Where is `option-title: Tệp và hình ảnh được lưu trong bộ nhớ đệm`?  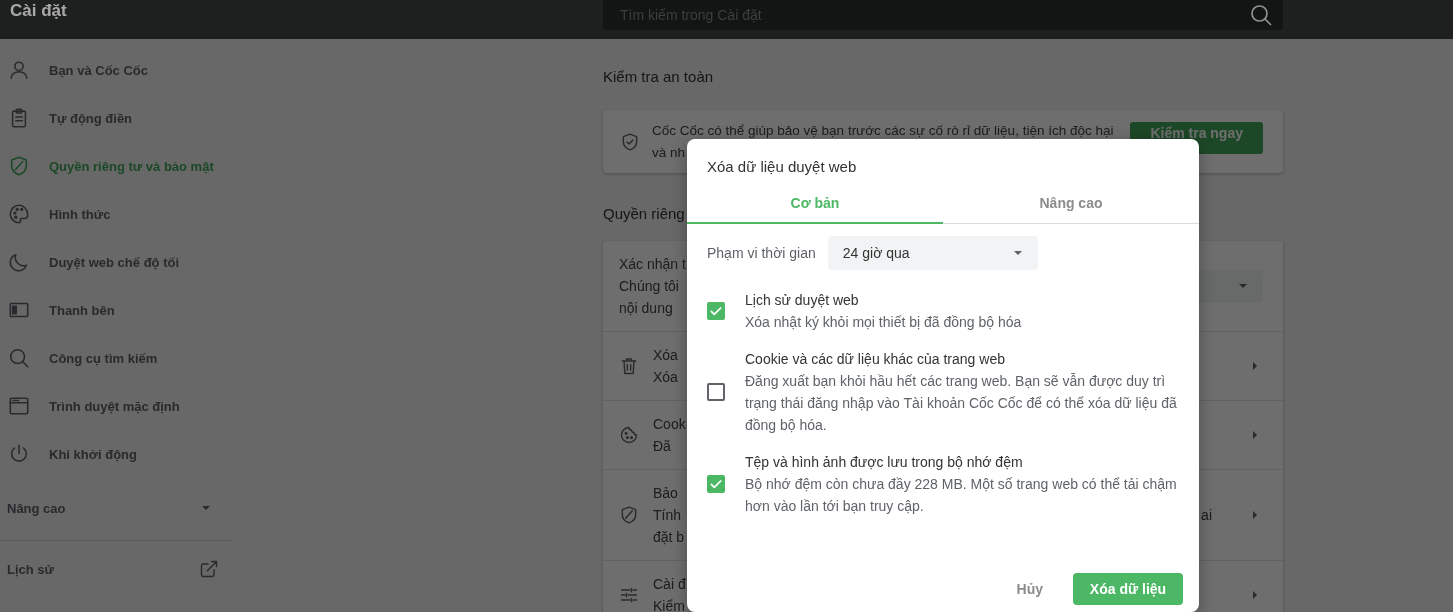 option-title: Tệp và hình ảnh được lưu trong bộ nhớ đệm is located at coordinates (884, 462).